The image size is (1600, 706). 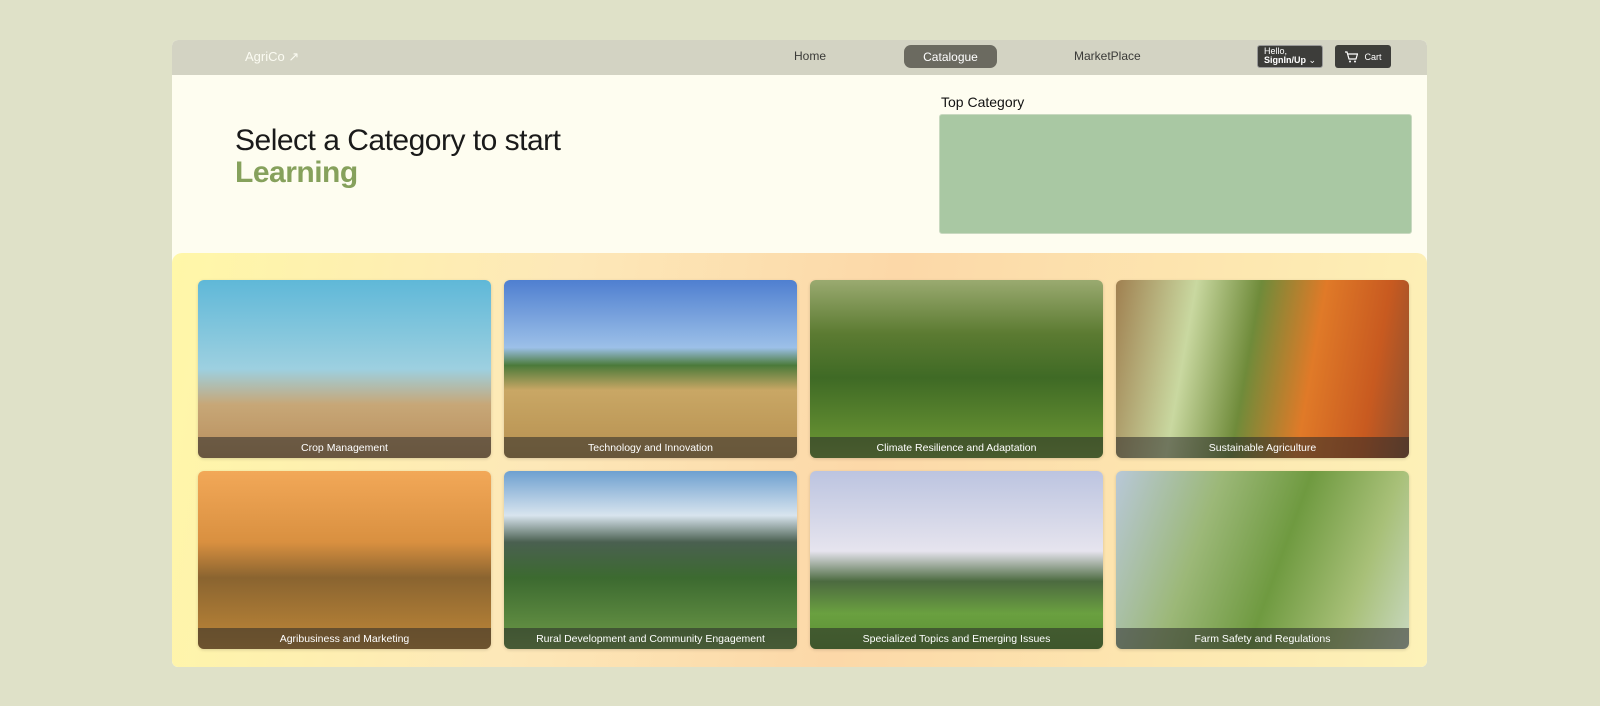 I want to click on category-card-label: Agribusiness and Marketing, so click(x=344, y=638).